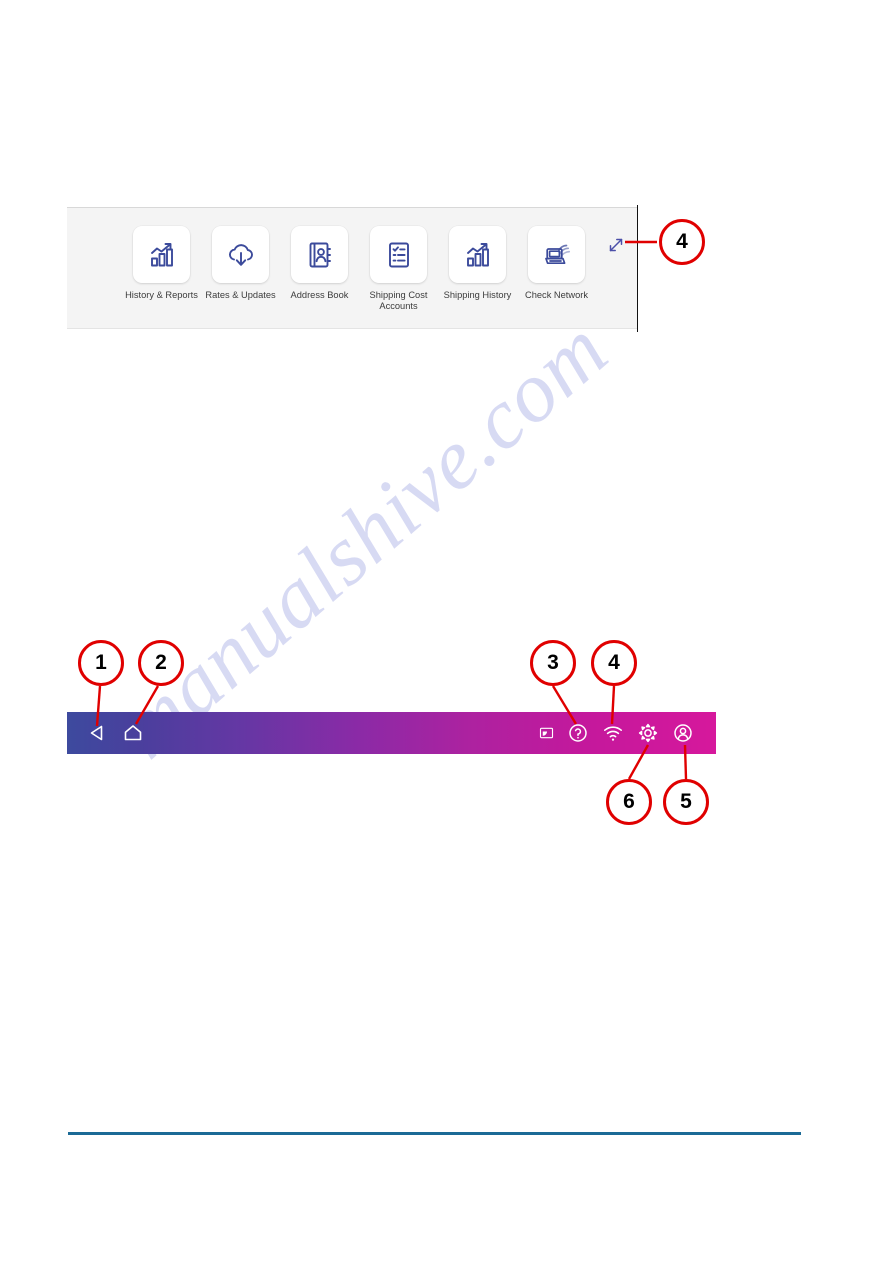  I want to click on tile-shipping-cost-accounts: Shipping Cost Accounts, so click(398, 269).